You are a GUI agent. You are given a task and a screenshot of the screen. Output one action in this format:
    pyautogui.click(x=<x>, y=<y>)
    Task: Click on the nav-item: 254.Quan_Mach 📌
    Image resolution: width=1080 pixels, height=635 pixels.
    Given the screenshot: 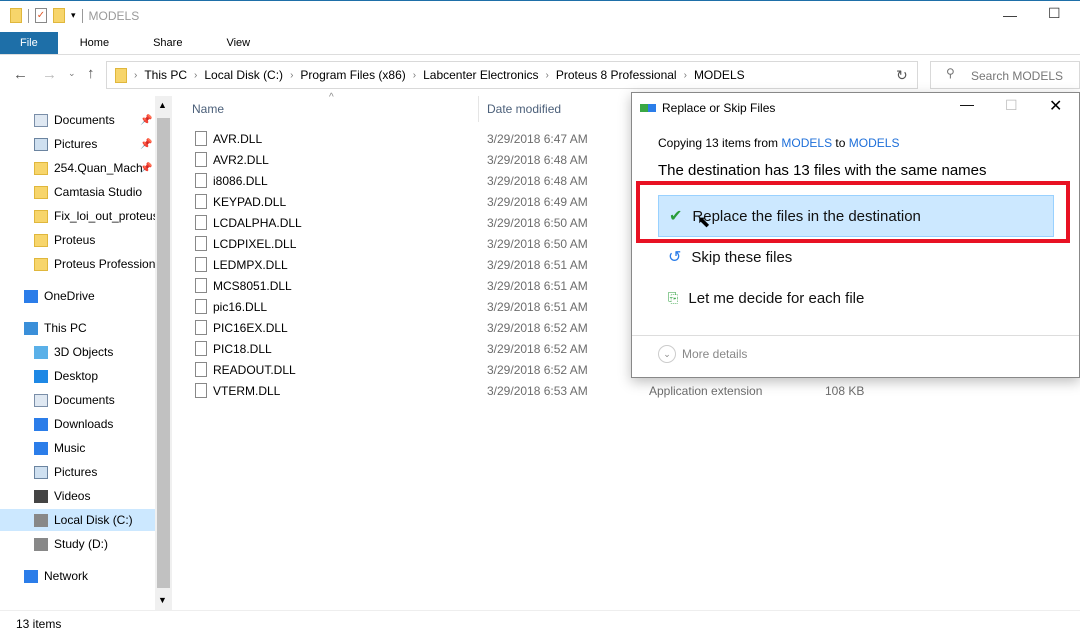 What is the action you would take?
    pyautogui.click(x=77, y=168)
    